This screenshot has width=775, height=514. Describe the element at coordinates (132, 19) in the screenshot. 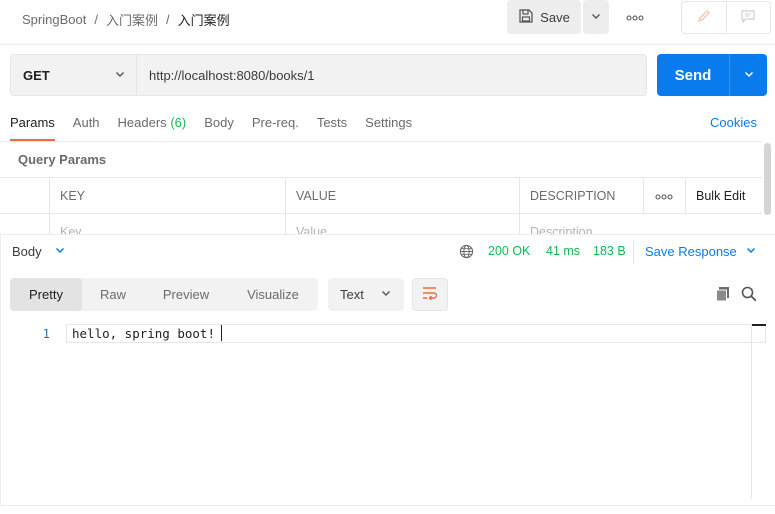

I see `breadcrumb-item-folder: 入门案例` at that location.